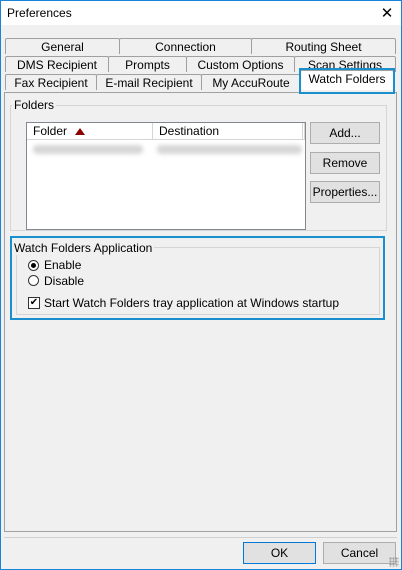 The width and height of the screenshot is (402, 570). What do you see at coordinates (90, 131) in the screenshot?
I see `column-header-folder: Folder` at bounding box center [90, 131].